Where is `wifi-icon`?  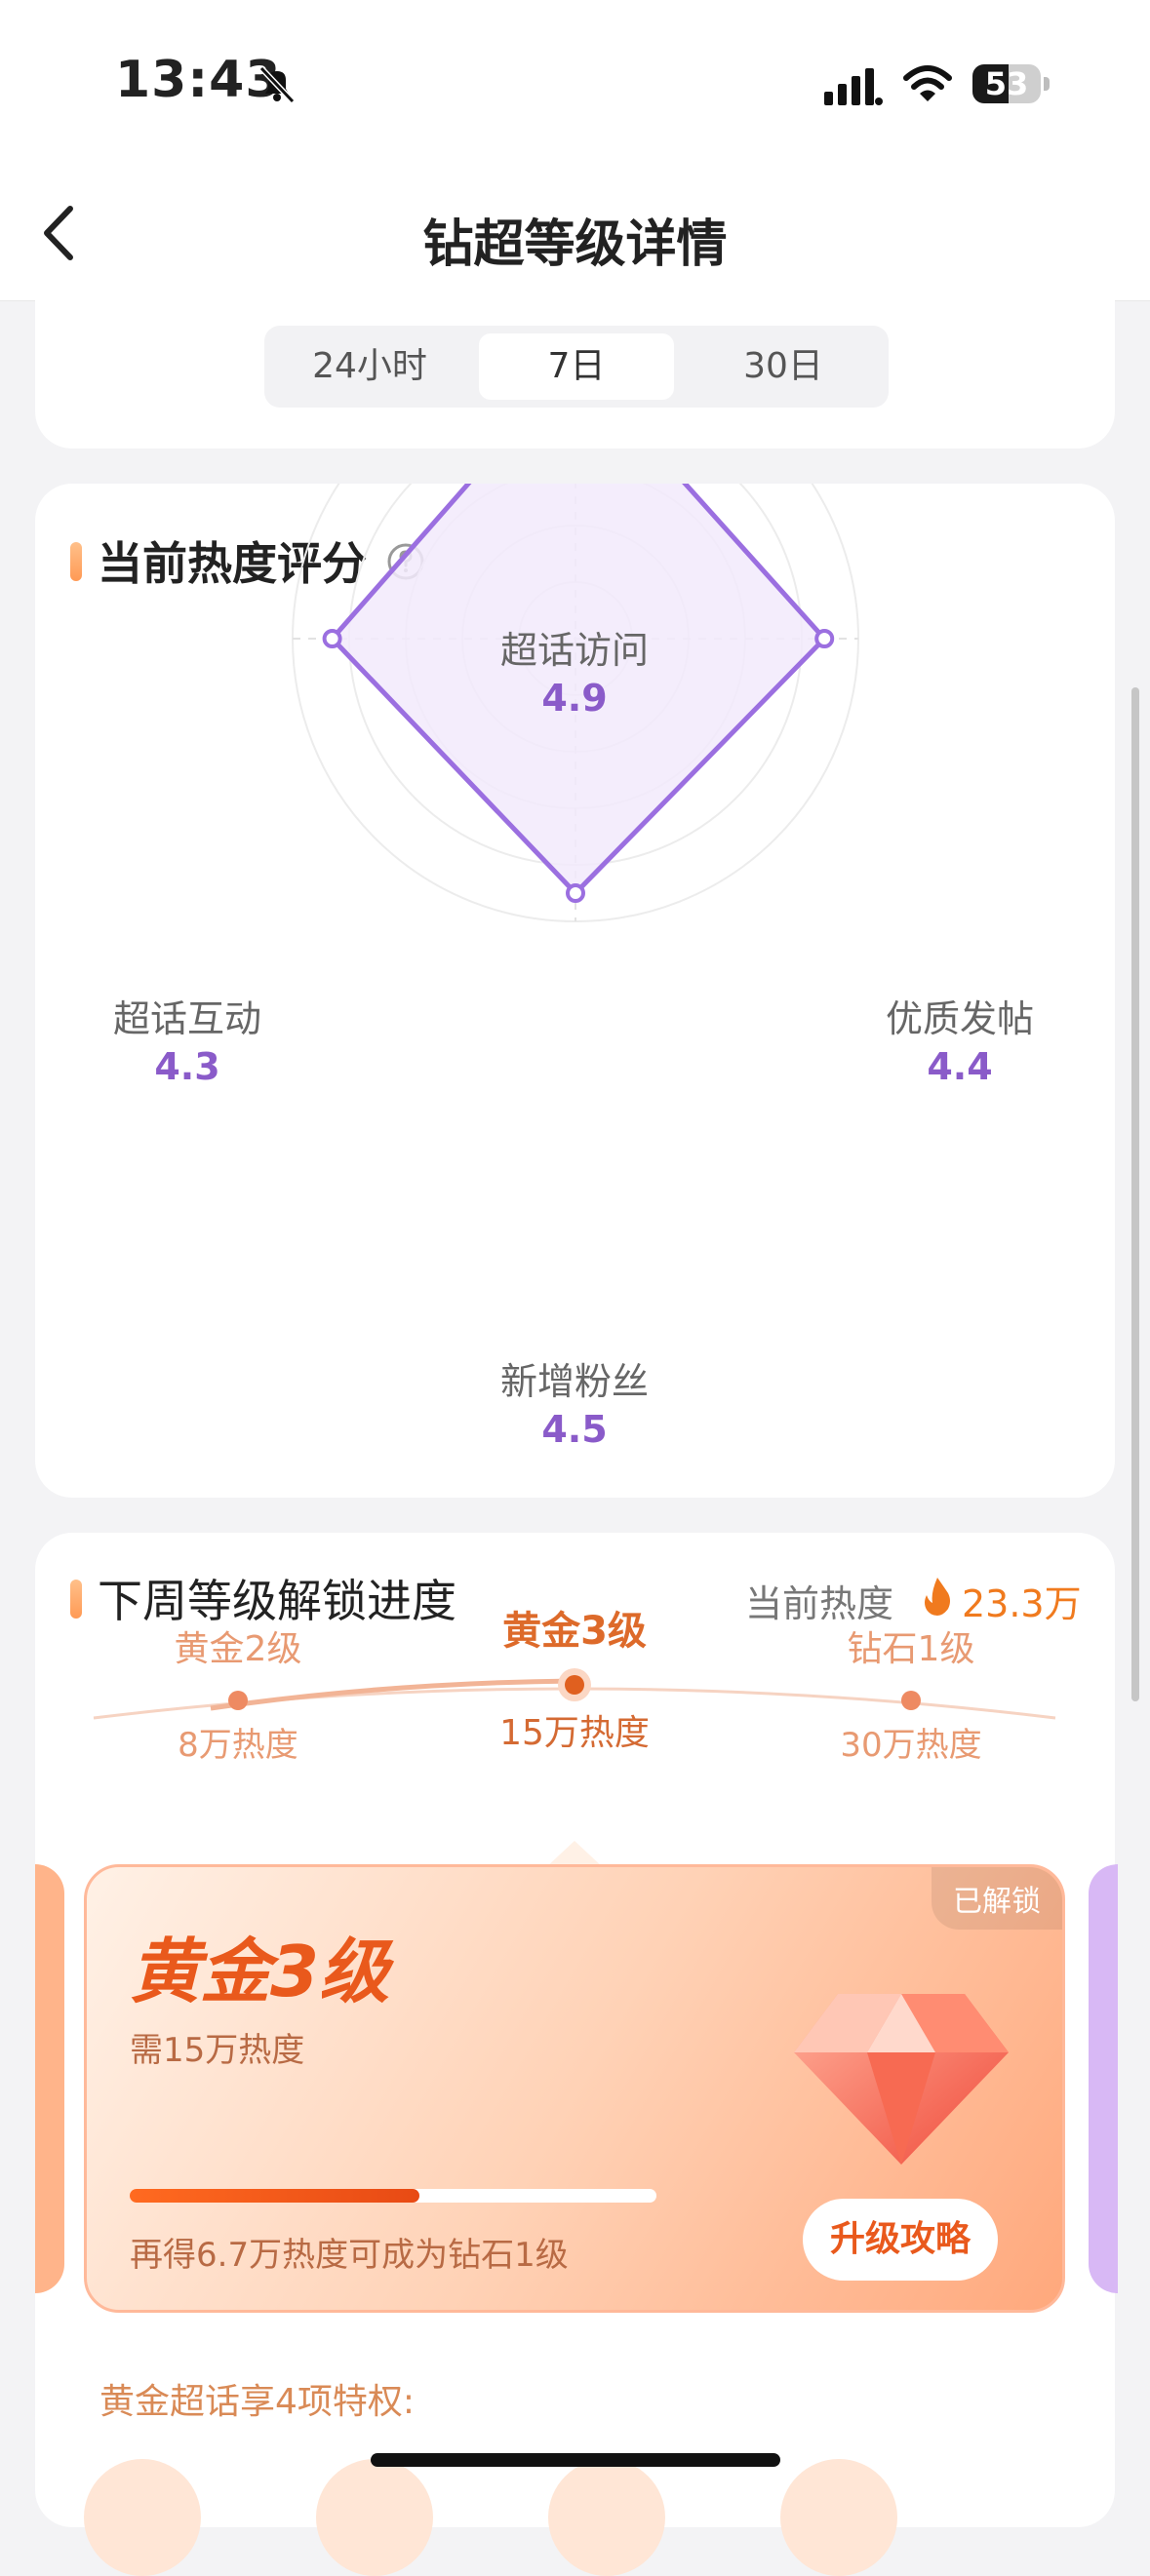
wifi-icon is located at coordinates (927, 83).